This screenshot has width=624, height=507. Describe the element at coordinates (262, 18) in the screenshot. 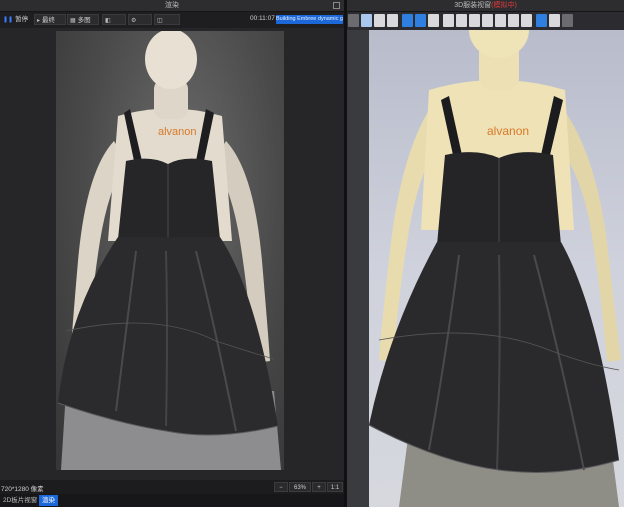

I see `elapsed-time: 00:11:07` at that location.